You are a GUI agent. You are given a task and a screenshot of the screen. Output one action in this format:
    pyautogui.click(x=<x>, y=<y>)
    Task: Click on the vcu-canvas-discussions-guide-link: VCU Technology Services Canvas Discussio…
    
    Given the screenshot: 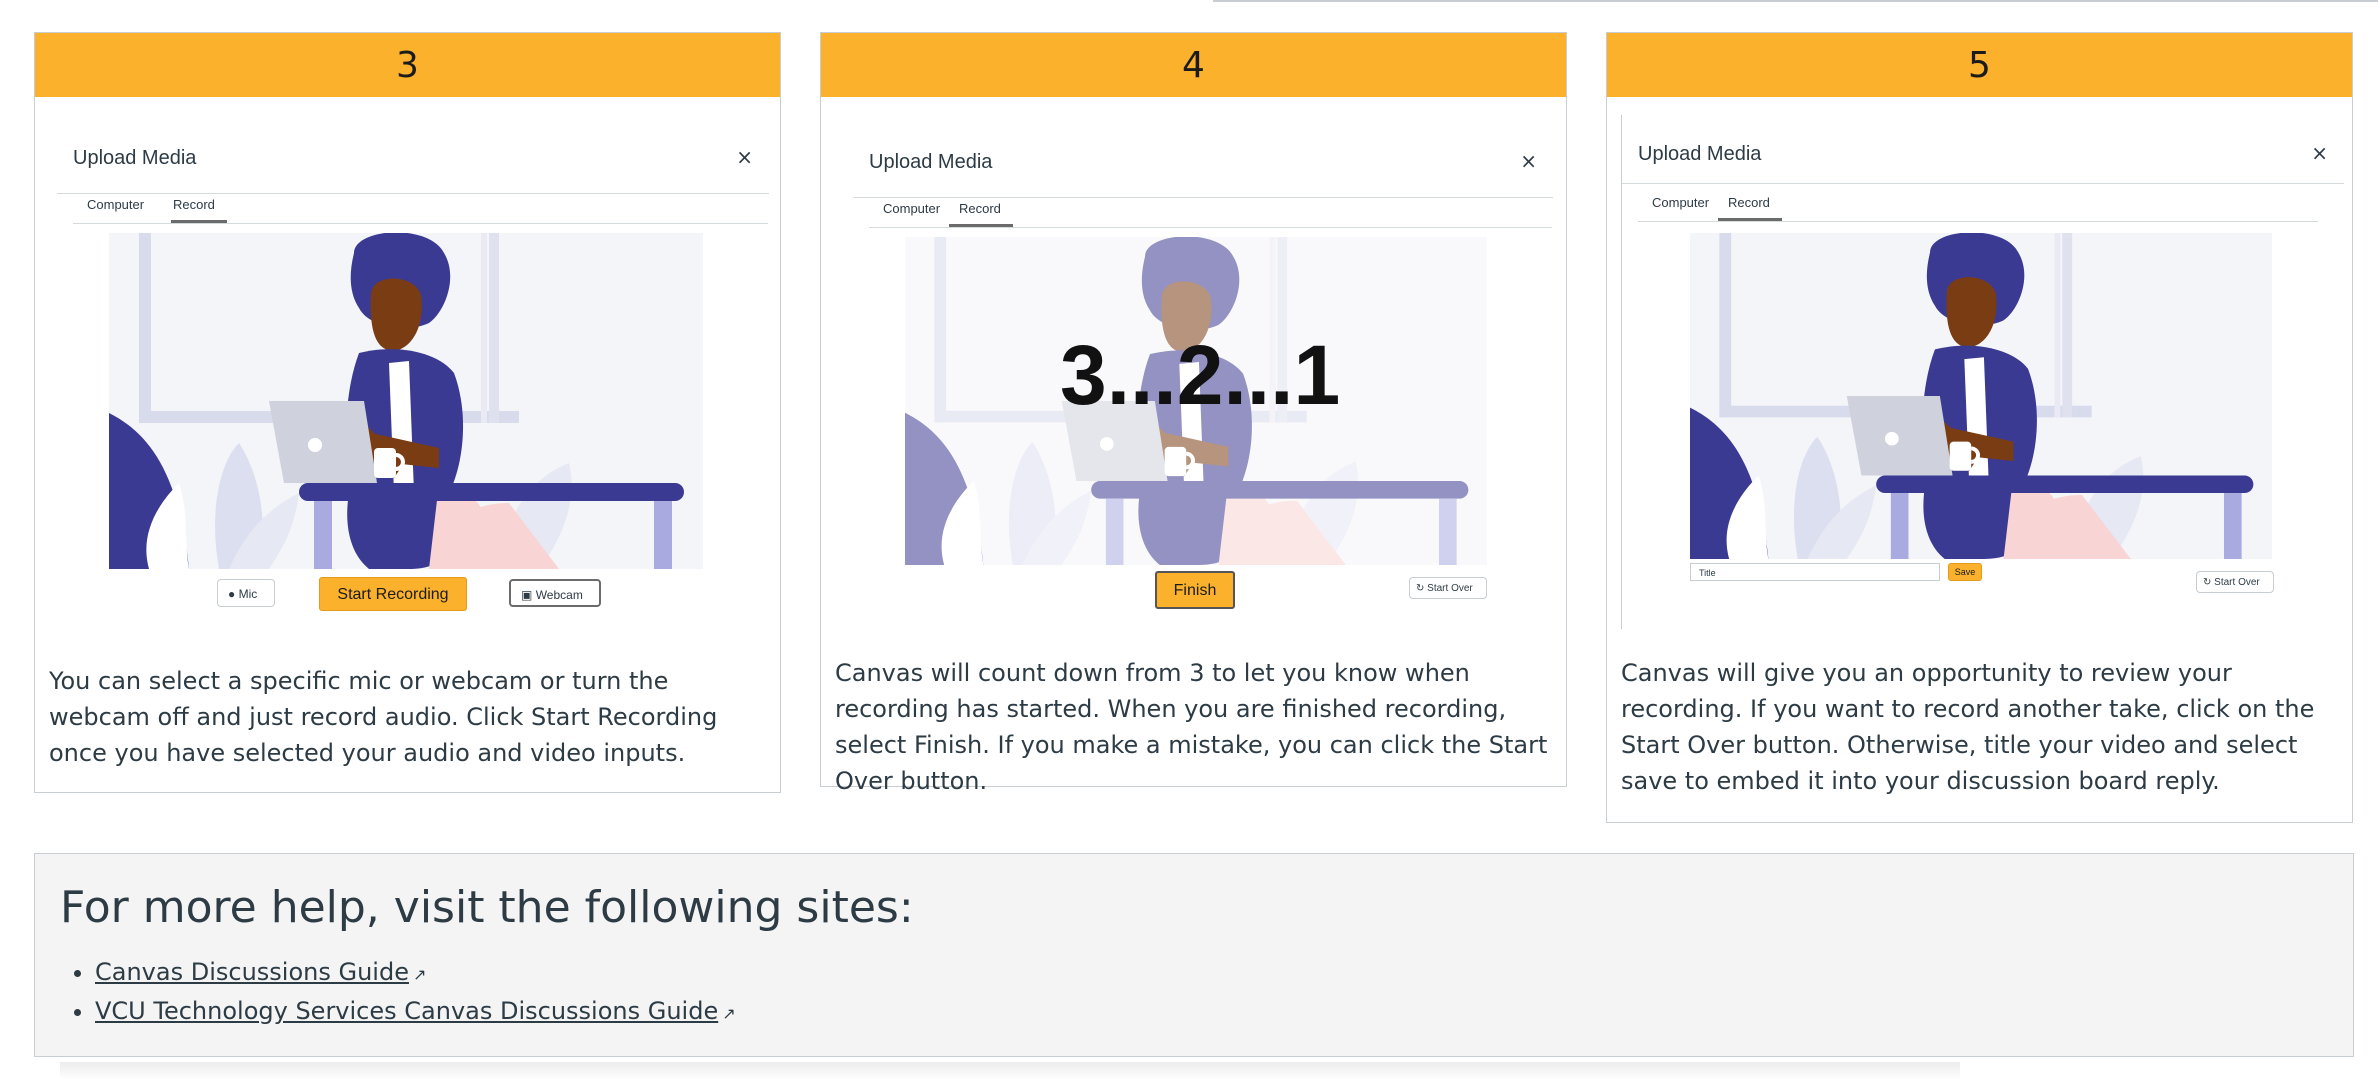 What is the action you would take?
    pyautogui.click(x=406, y=1011)
    